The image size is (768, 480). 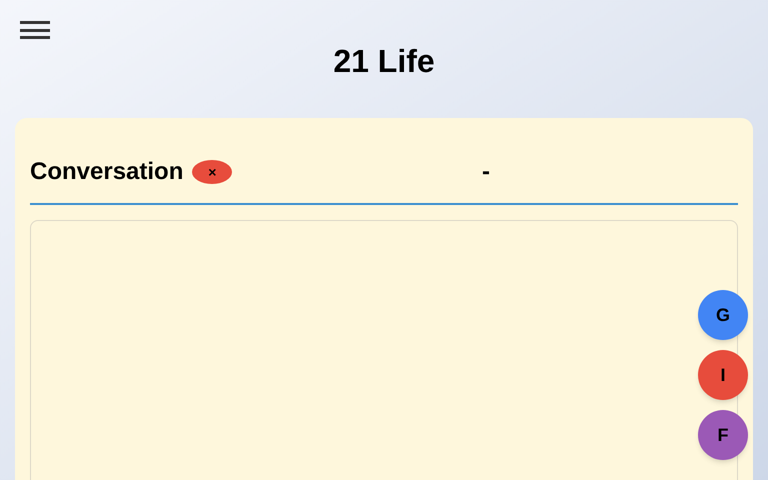 What do you see at coordinates (212, 172) in the screenshot?
I see `close-button: ×` at bounding box center [212, 172].